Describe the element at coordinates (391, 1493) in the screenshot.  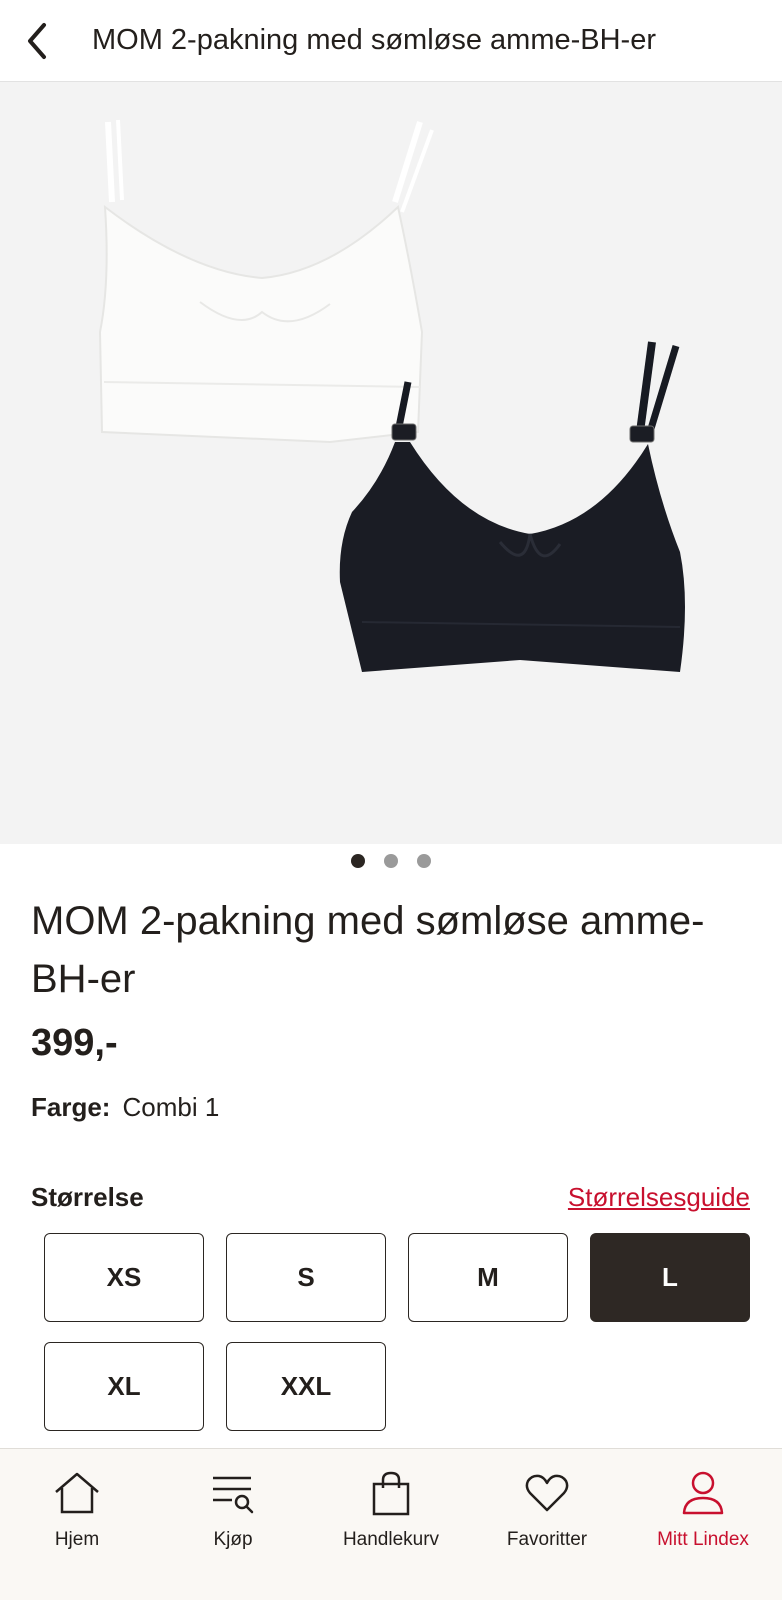
I see `shopping-bag-icon` at that location.